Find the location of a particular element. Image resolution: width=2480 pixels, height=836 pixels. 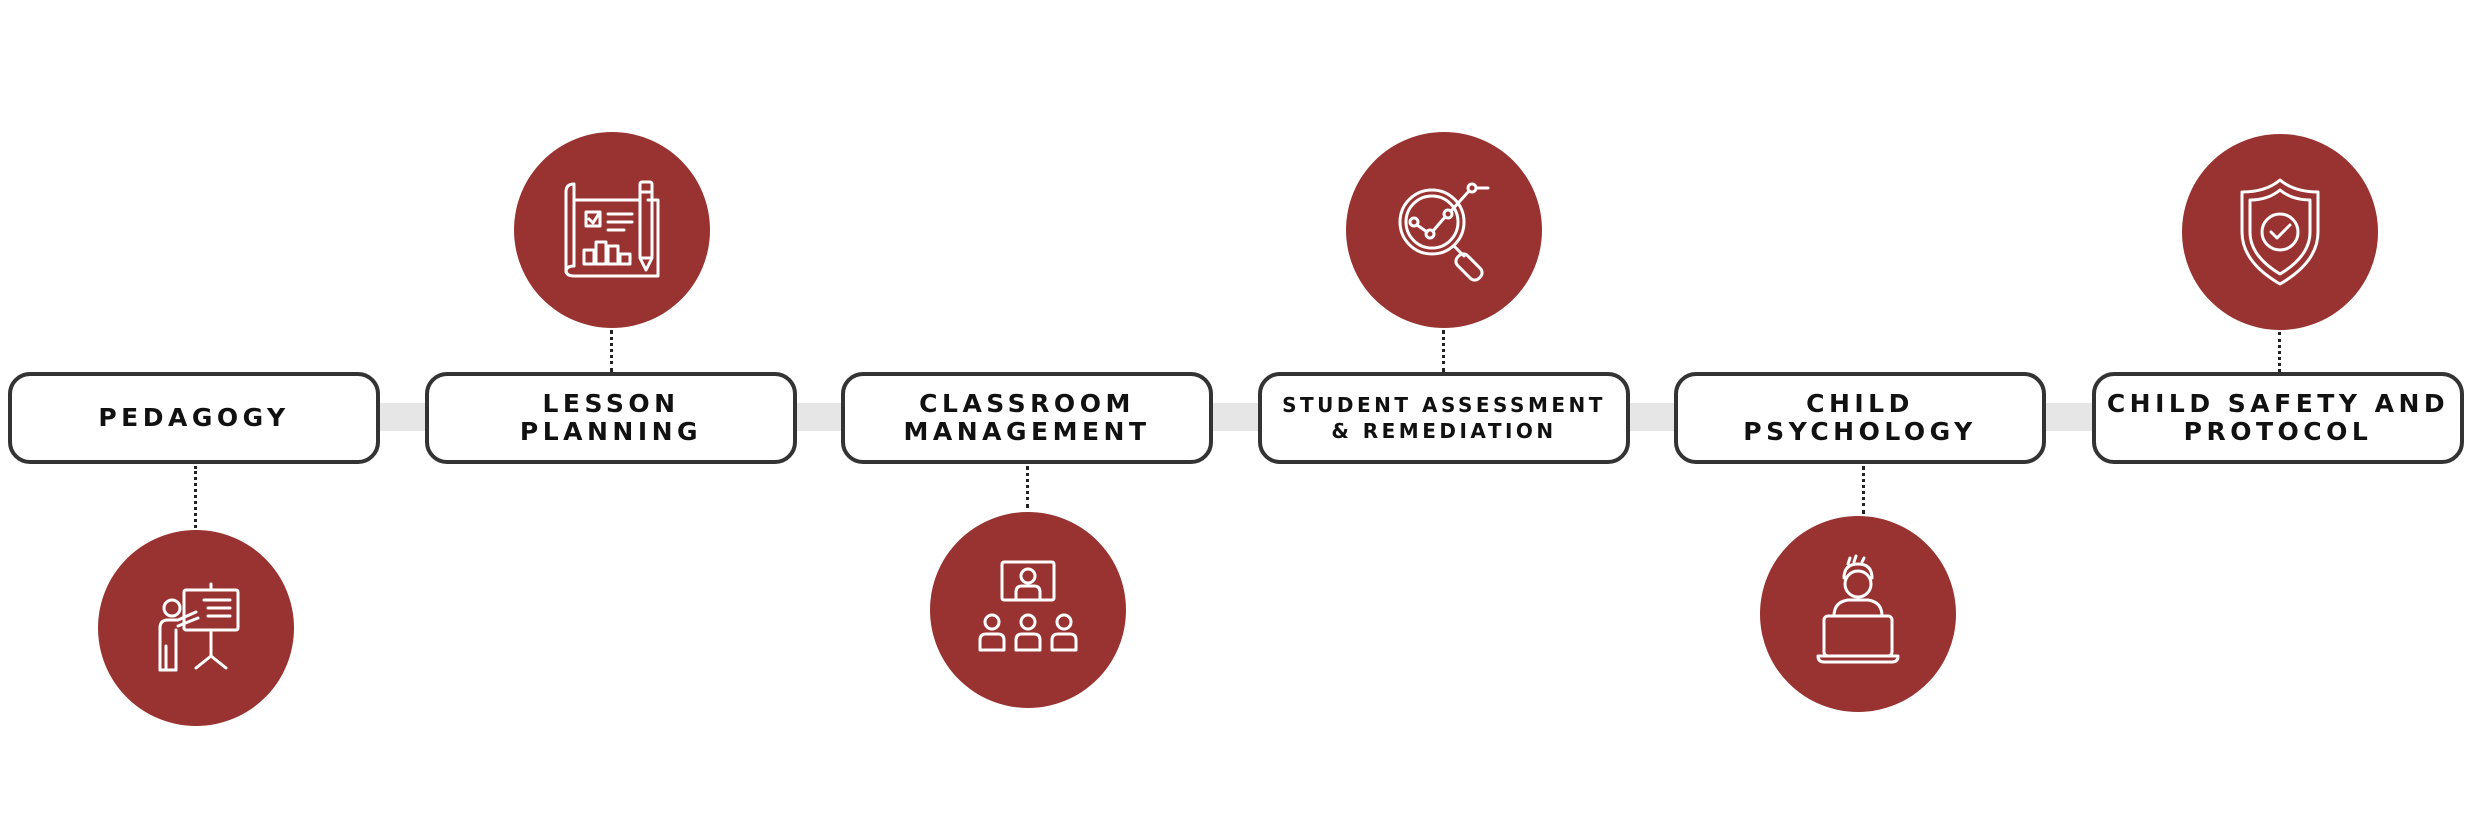

pedagogy-circle is located at coordinates (196, 628).